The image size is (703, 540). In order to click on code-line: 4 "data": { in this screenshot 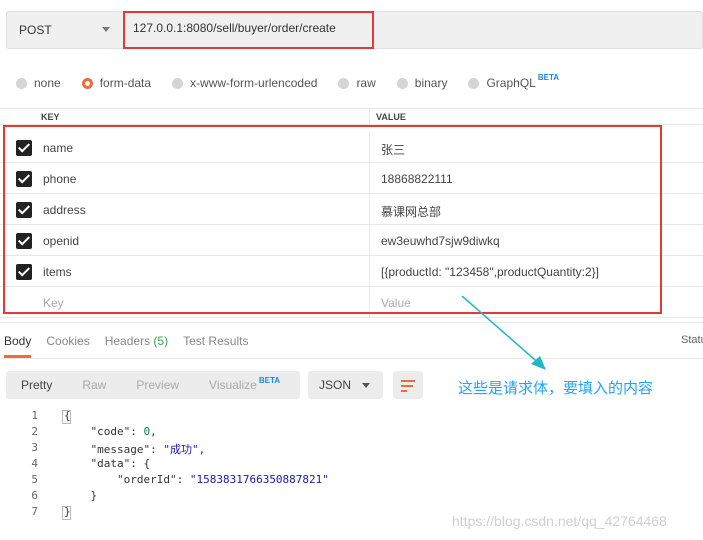, I will do `click(351, 465)`.